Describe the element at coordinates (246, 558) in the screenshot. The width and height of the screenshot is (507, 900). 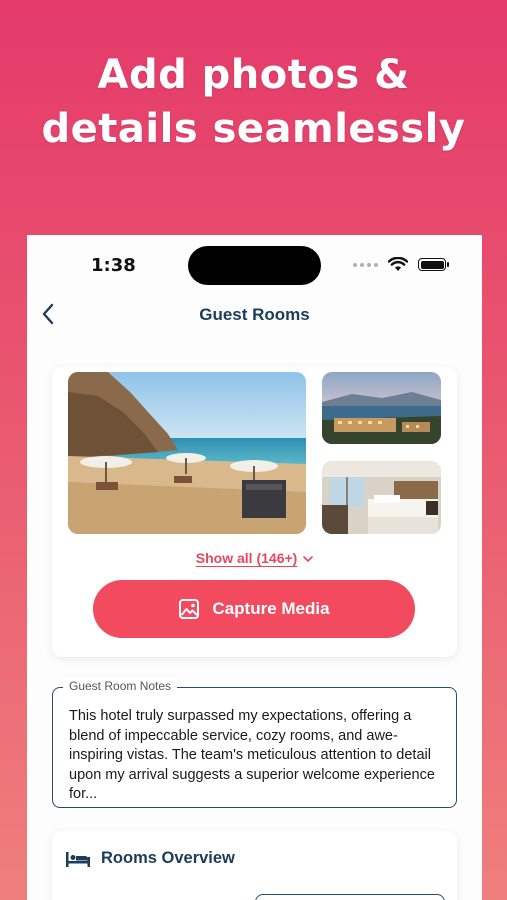
I see `show-all-label: Show all (146+)` at that location.